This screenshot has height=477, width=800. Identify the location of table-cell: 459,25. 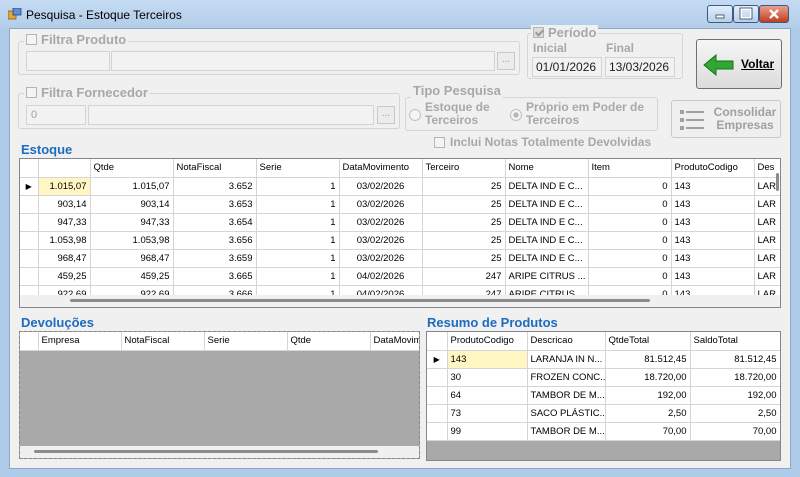
(132, 276).